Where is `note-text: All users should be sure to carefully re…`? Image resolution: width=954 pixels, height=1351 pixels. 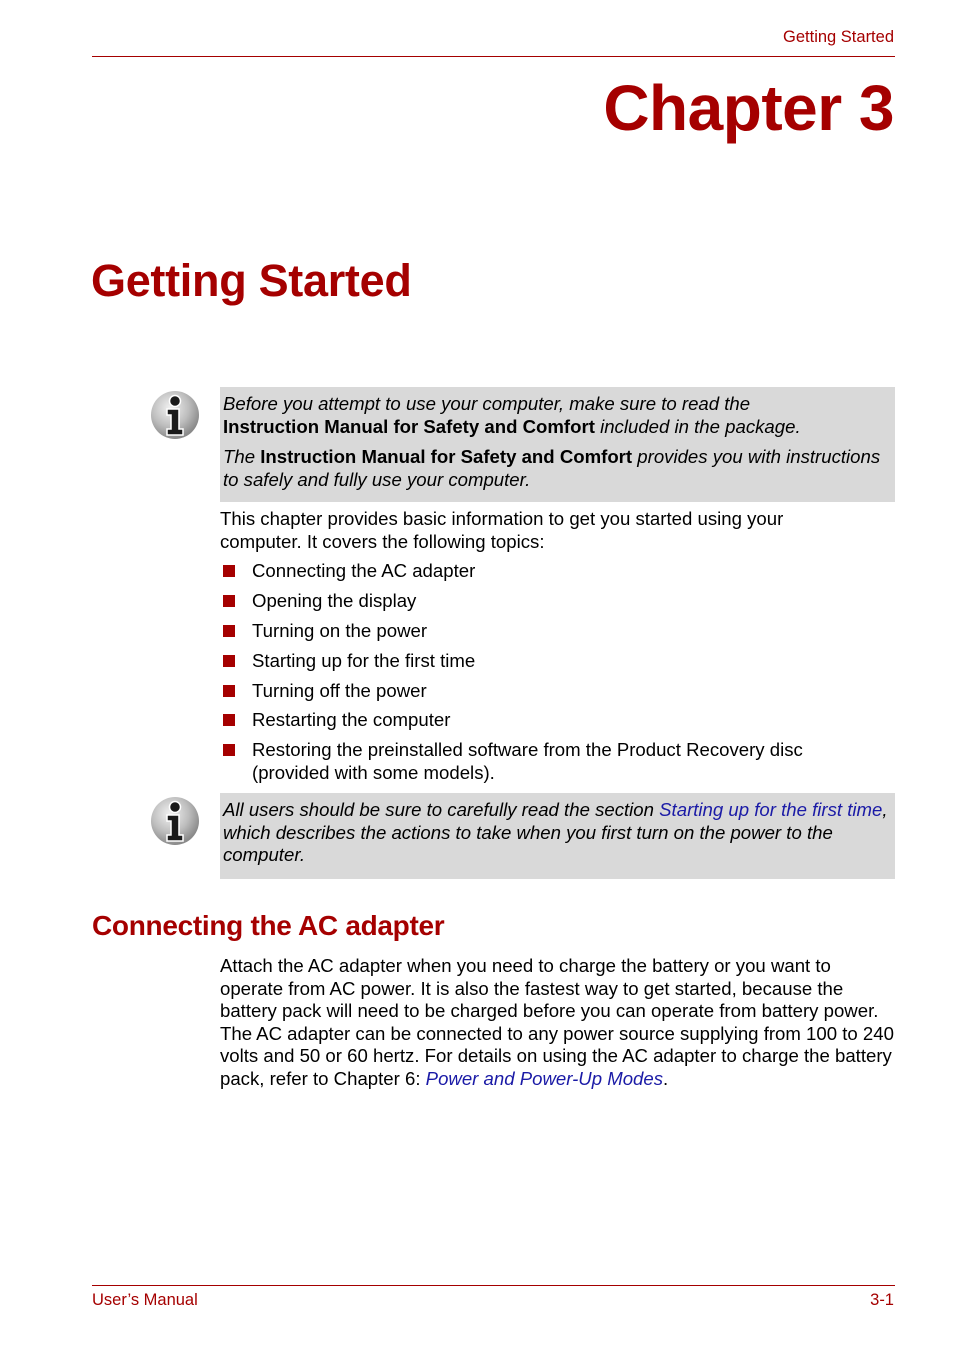
note-text: All users should be sure to carefully re… is located at coordinates (441, 809).